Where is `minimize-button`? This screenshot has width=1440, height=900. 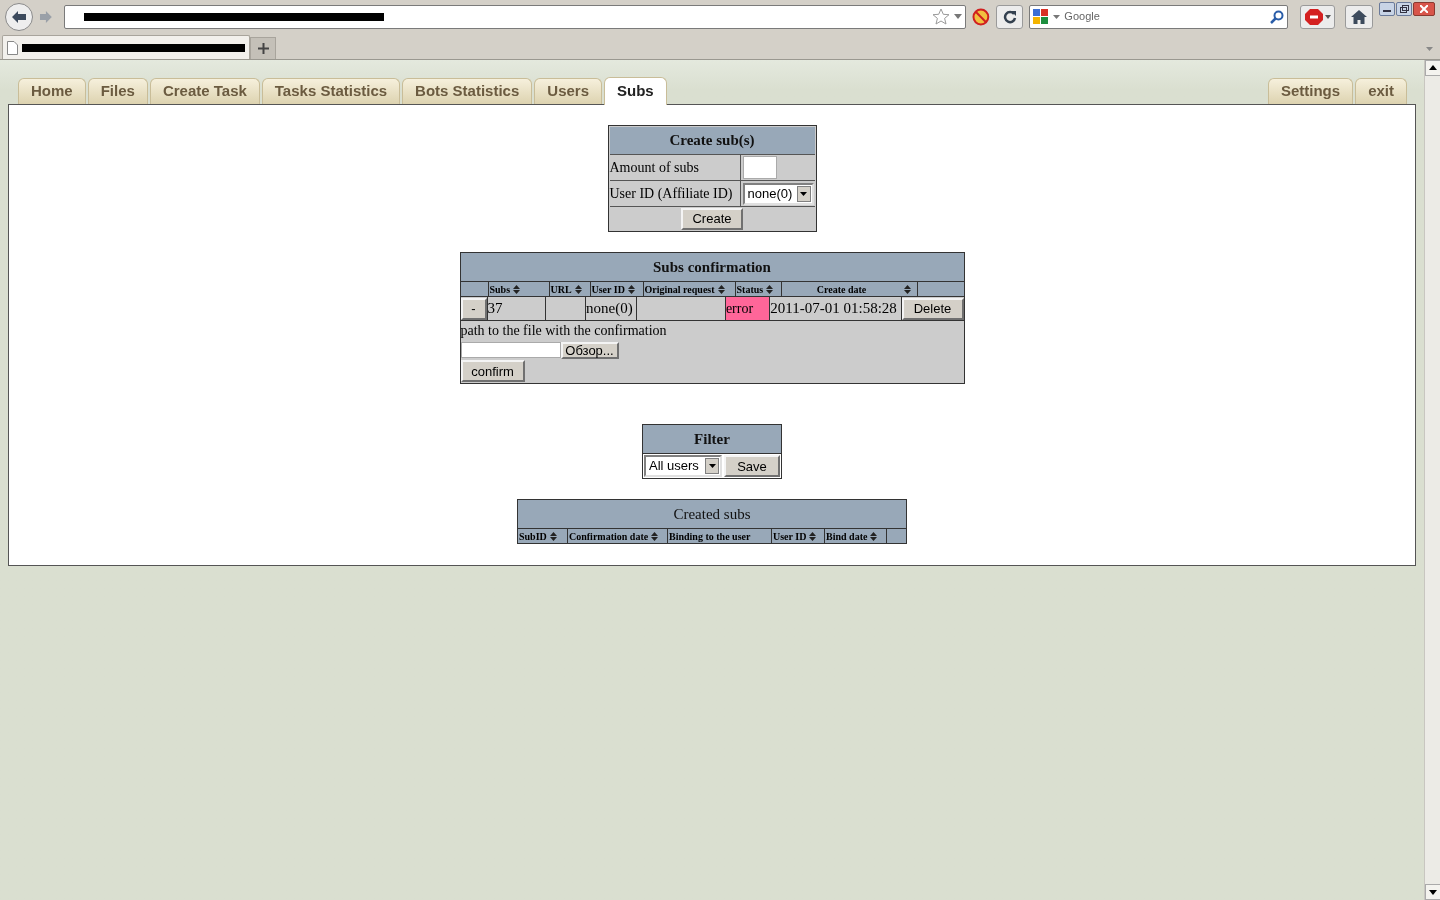 minimize-button is located at coordinates (1387, 9).